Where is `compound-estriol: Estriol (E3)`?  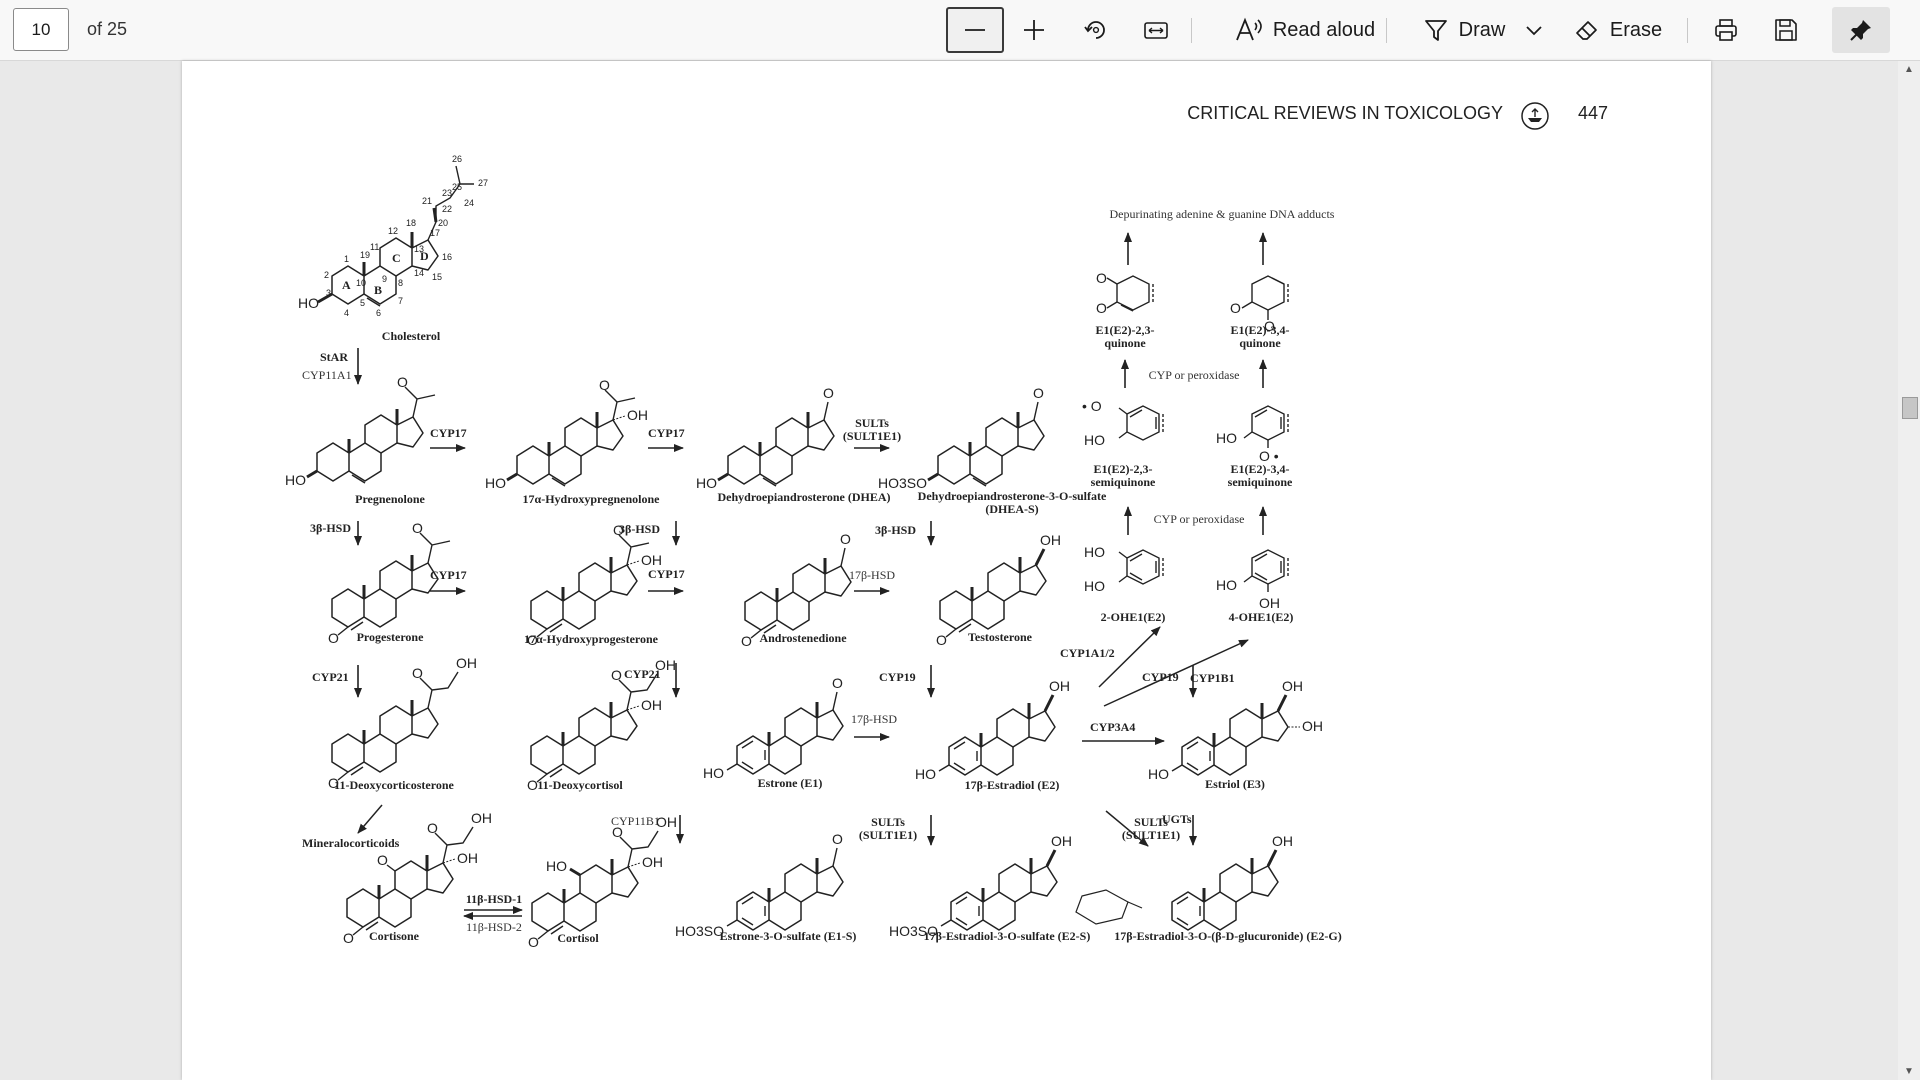 compound-estriol: Estriol (E3) is located at coordinates (1235, 784).